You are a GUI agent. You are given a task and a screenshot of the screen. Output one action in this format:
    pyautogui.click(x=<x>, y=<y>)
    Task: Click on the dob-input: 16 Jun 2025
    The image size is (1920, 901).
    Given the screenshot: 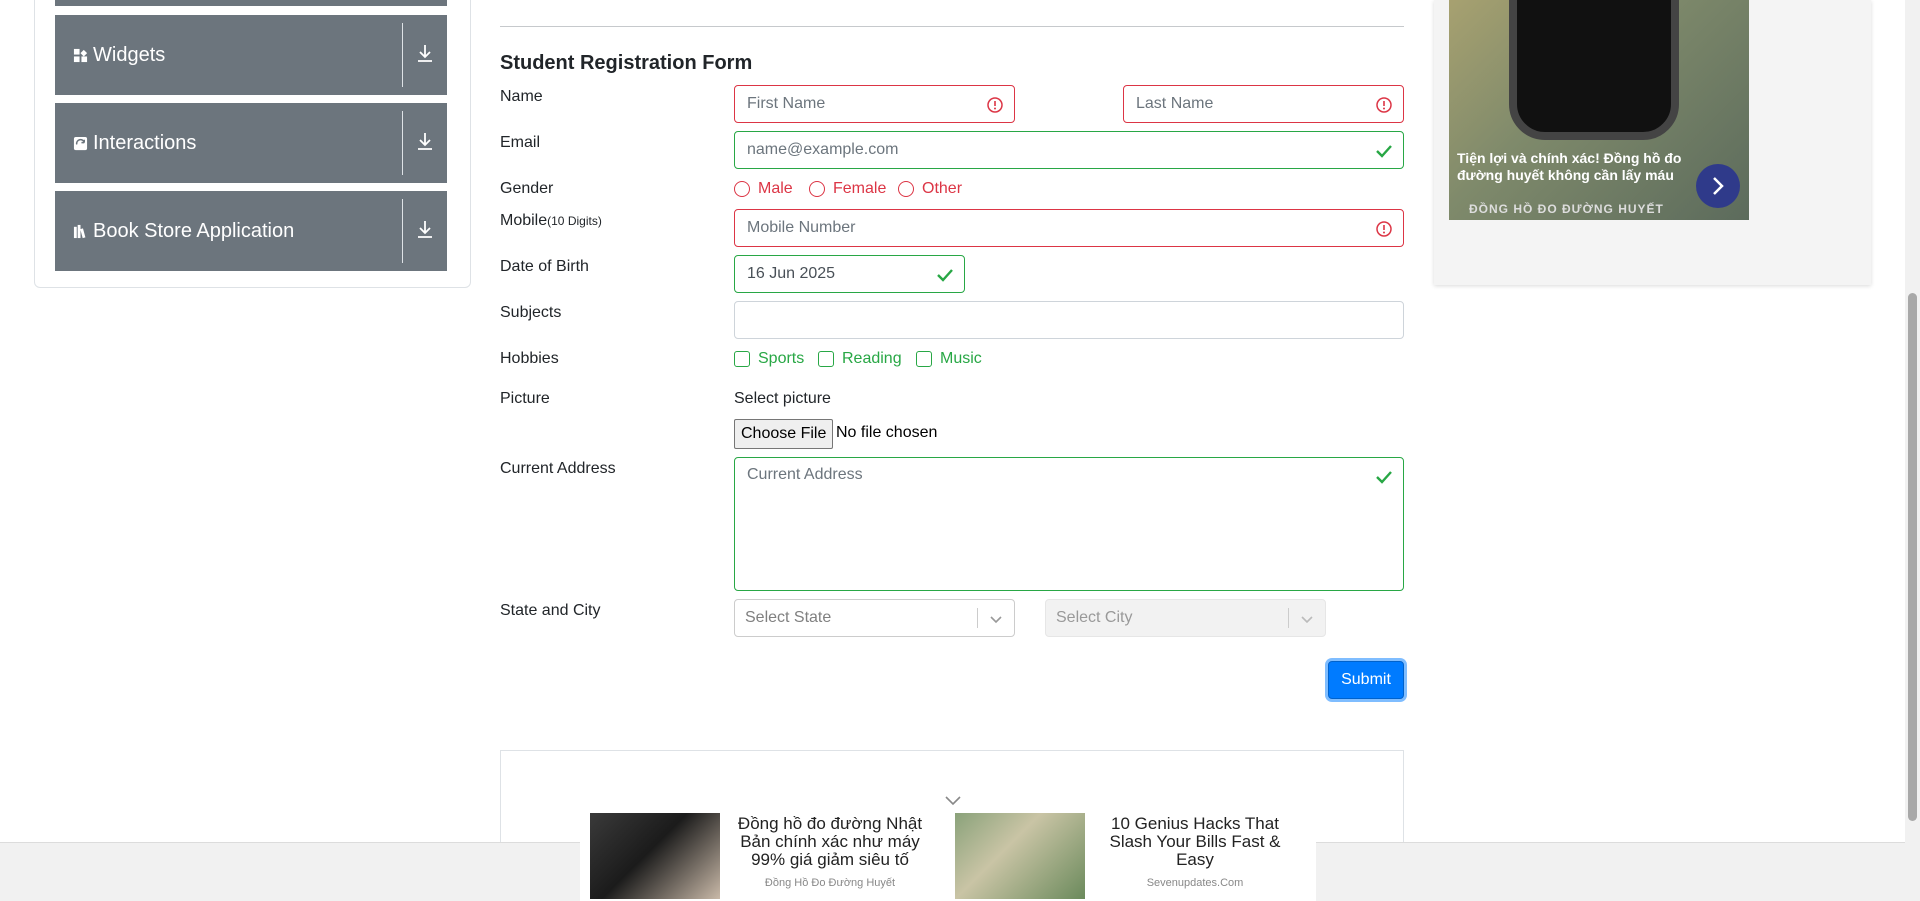 What is the action you would take?
    pyautogui.click(x=849, y=274)
    